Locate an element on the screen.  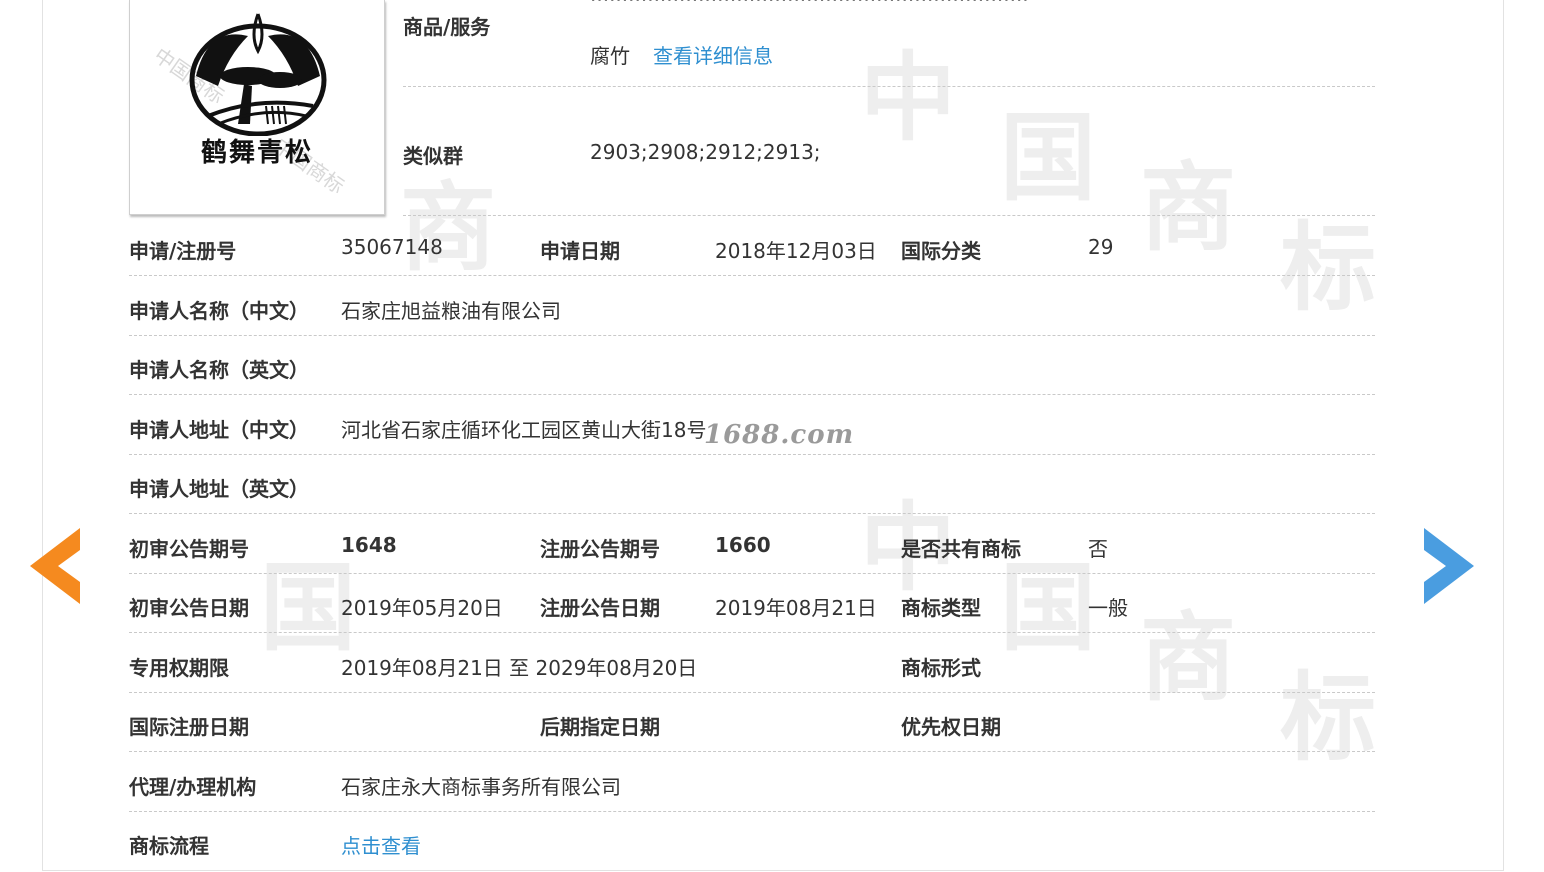
shared-label: 是否共有商标 is located at coordinates (961, 549).